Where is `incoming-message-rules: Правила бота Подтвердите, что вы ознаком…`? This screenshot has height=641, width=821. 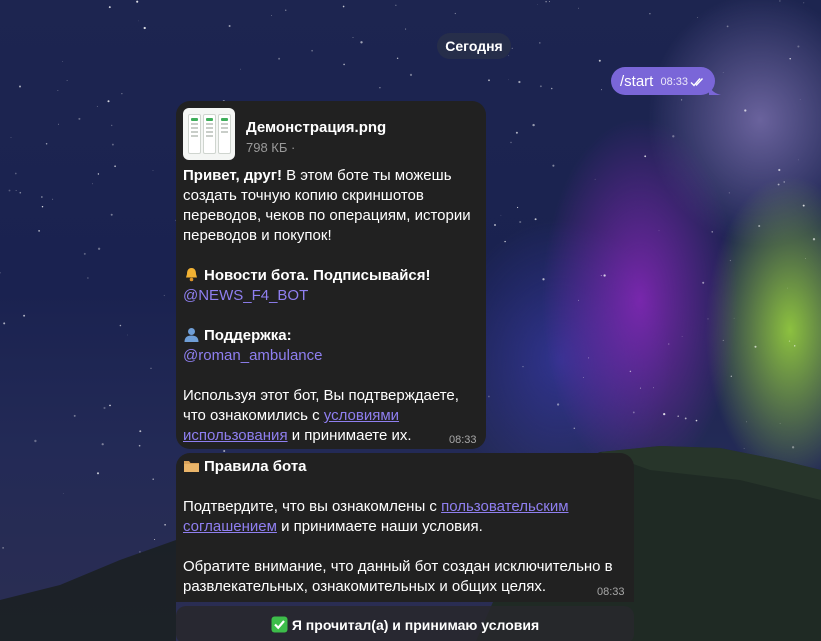
incoming-message-rules: Правила бота Подтвердите, что вы ознаком… is located at coordinates (405, 527).